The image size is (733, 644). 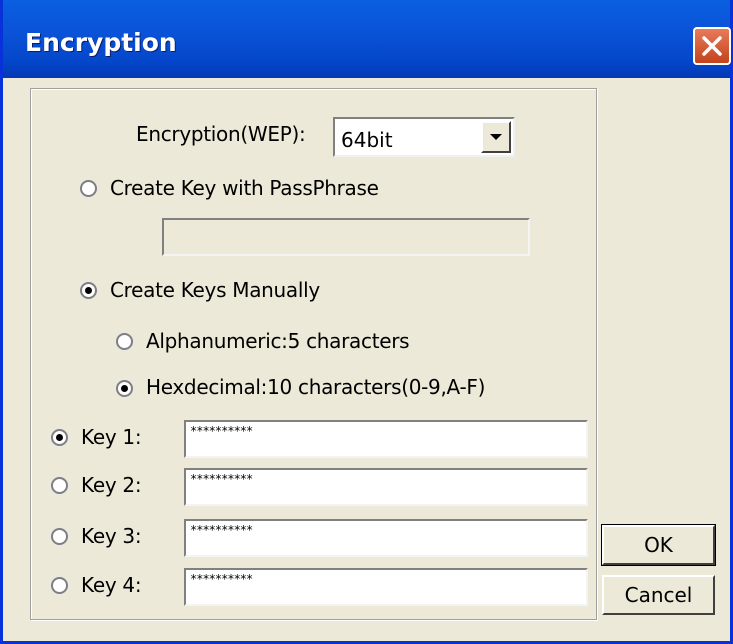 I want to click on manual-keys-radio-label: Create Keys Manually, so click(x=215, y=290).